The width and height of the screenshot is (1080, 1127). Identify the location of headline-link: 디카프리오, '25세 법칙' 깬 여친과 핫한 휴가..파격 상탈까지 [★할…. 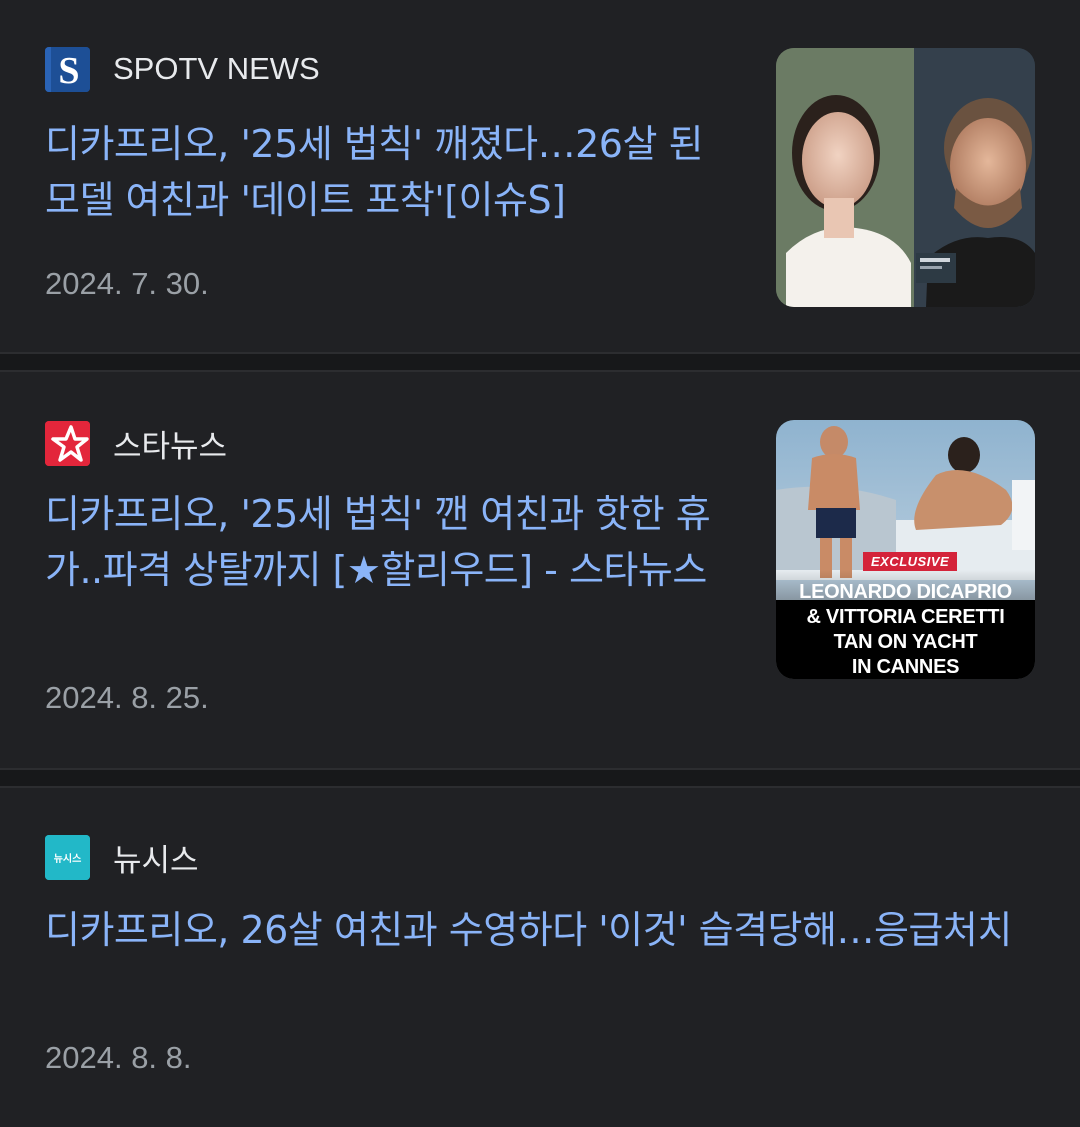
(390, 542).